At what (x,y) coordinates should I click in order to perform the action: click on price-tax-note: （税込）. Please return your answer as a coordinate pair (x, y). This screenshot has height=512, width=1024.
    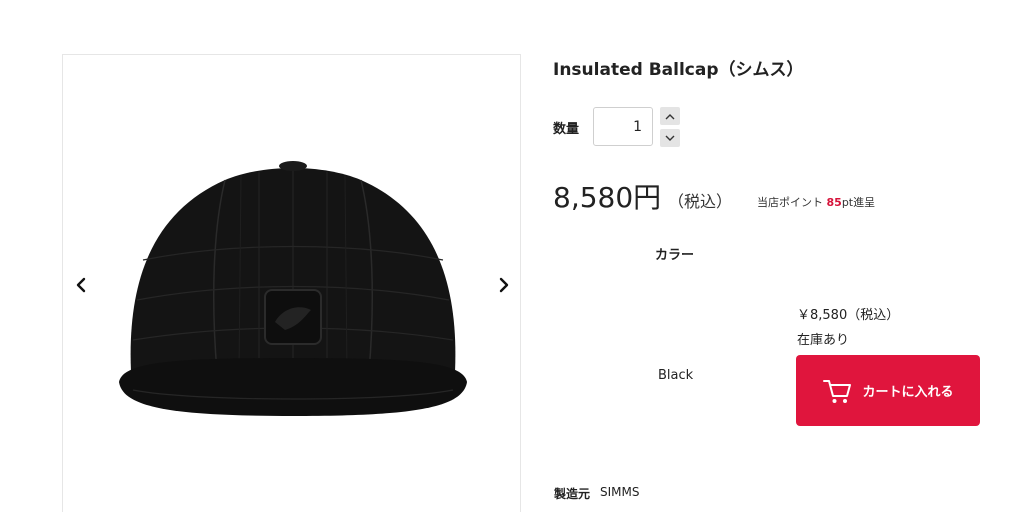
    Looking at the image, I should click on (700, 201).